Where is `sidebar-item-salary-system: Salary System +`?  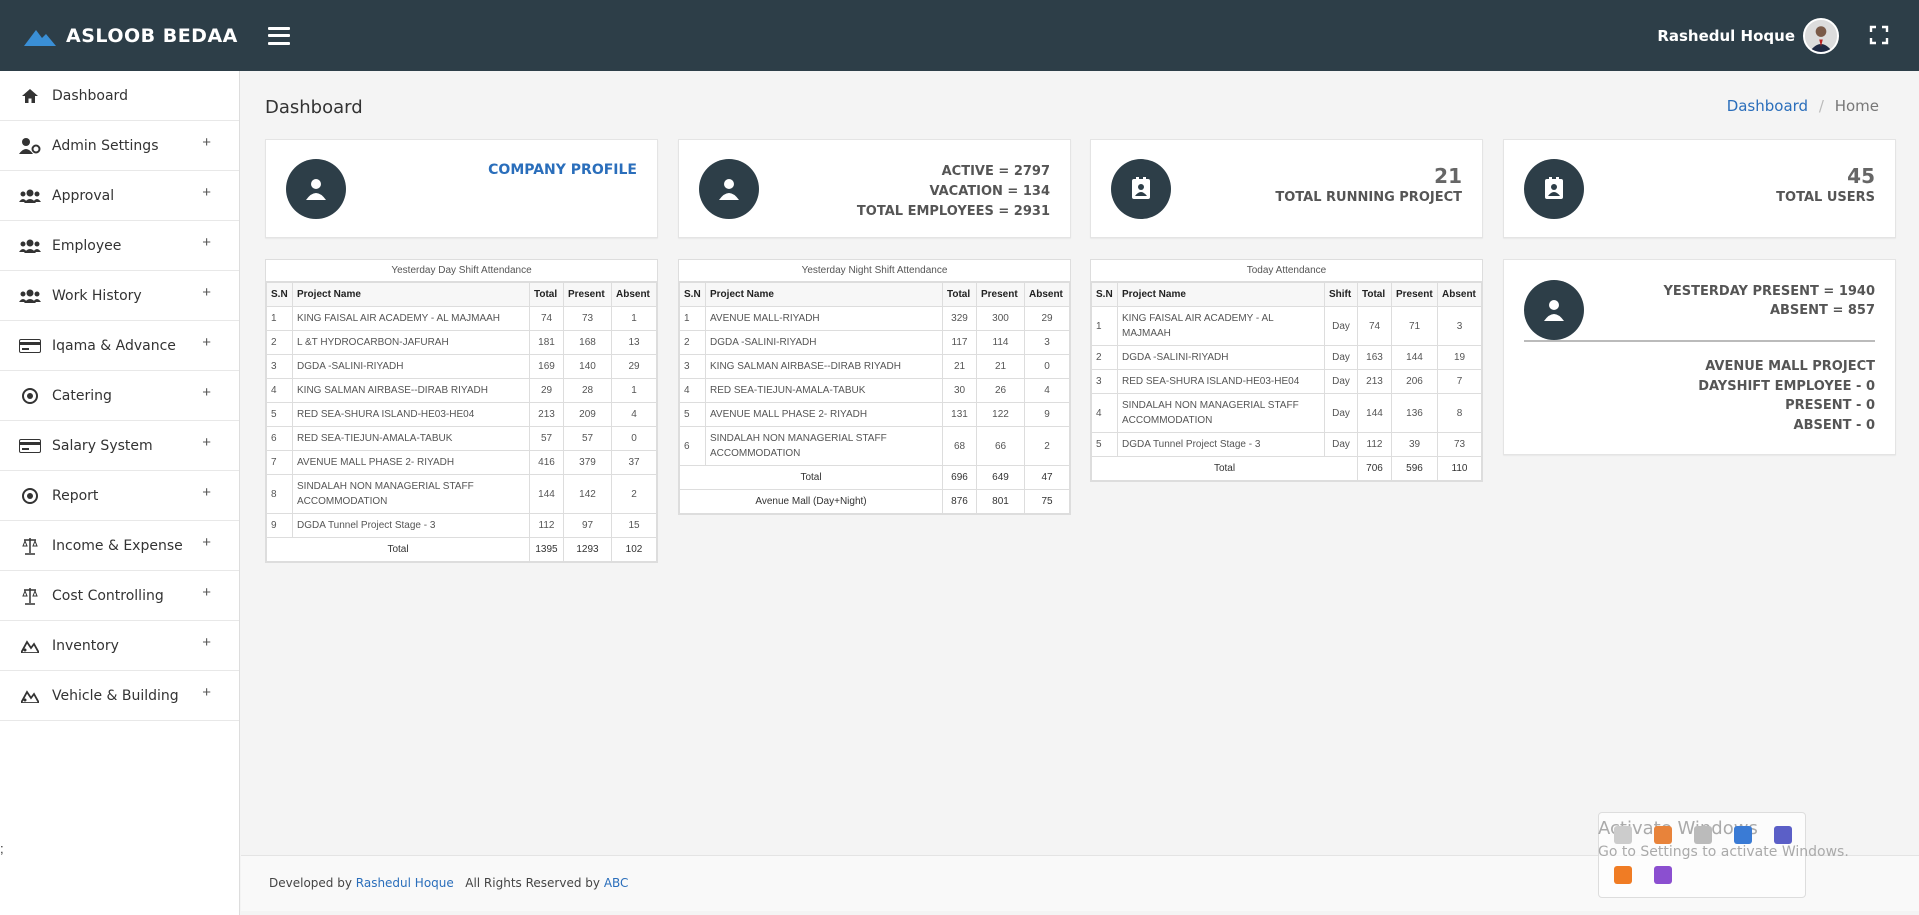
sidebar-item-salary-system: Salary System + is located at coordinates (119, 446).